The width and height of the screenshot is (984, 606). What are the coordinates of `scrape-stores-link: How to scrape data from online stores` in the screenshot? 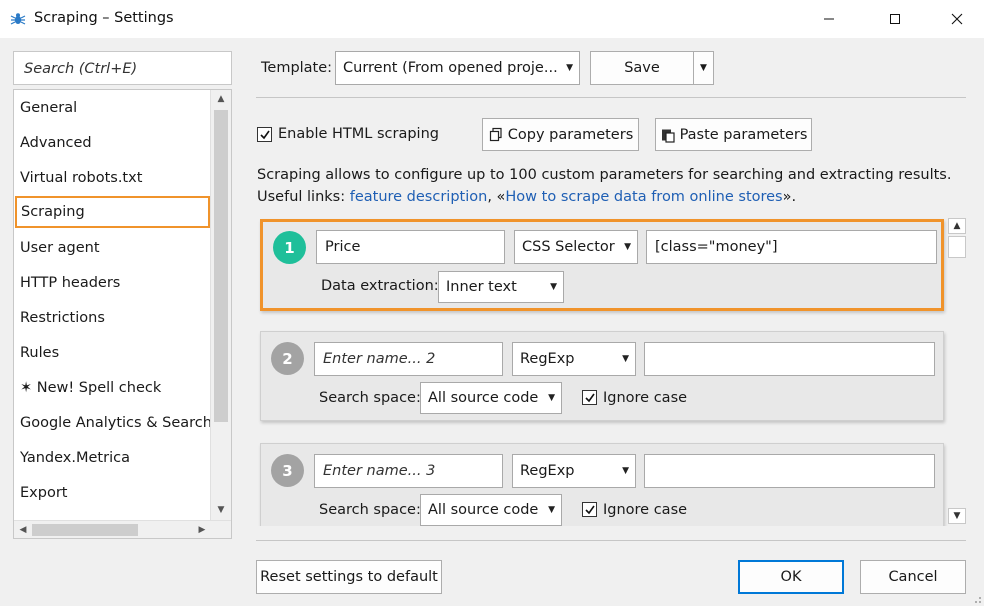 It's located at (643, 197).